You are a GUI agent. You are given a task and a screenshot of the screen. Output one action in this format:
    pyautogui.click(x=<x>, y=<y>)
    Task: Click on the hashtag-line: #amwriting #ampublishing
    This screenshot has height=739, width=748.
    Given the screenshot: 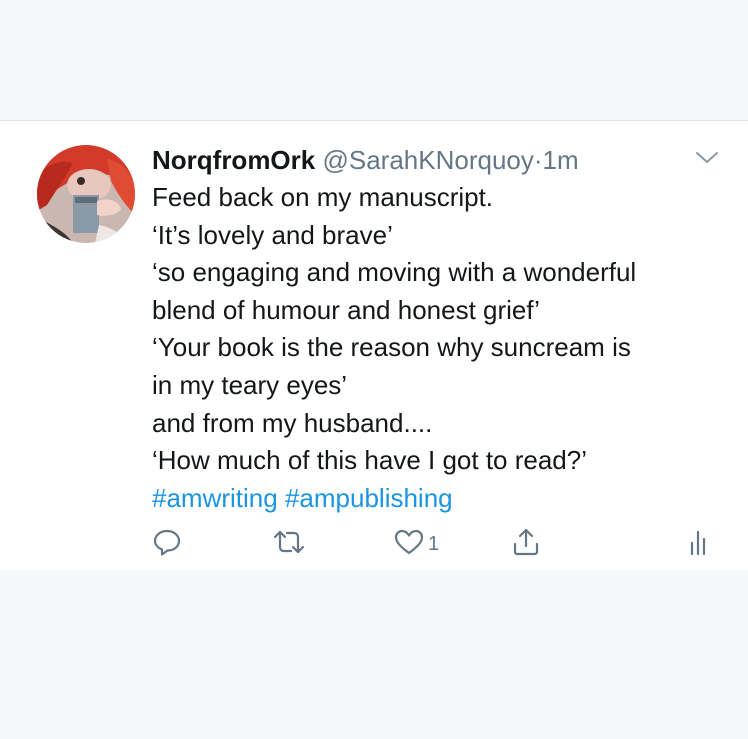 What is the action you would take?
    pyautogui.click(x=442, y=499)
    